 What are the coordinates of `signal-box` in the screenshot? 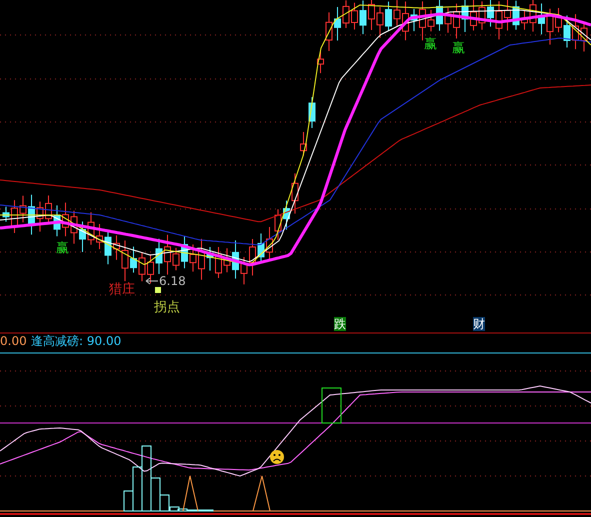 It's located at (332, 406).